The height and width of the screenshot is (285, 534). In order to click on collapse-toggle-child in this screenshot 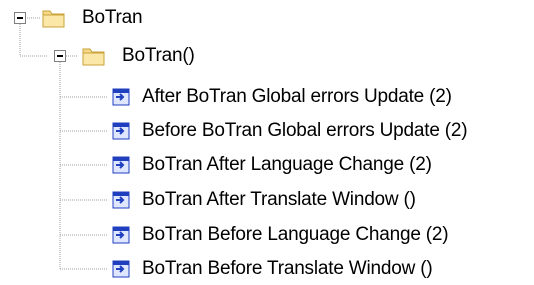, I will do `click(60, 56)`.